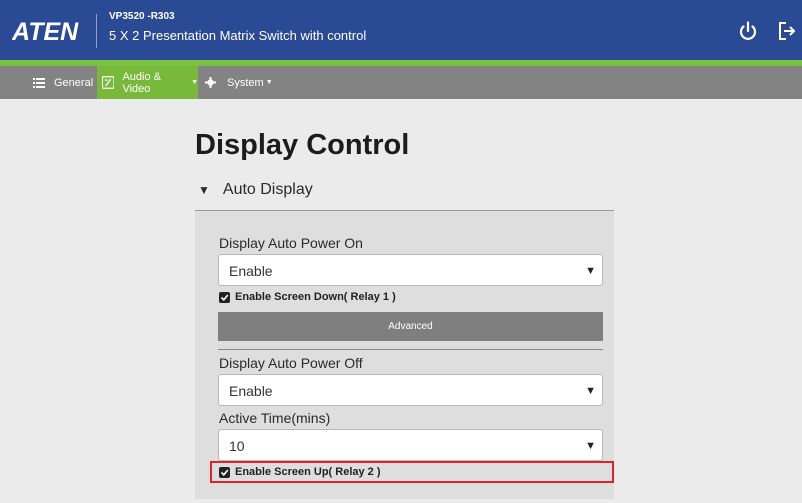 The height and width of the screenshot is (503, 802). What do you see at coordinates (204, 190) in the screenshot?
I see `collapse-triangle-icon: ▼` at bounding box center [204, 190].